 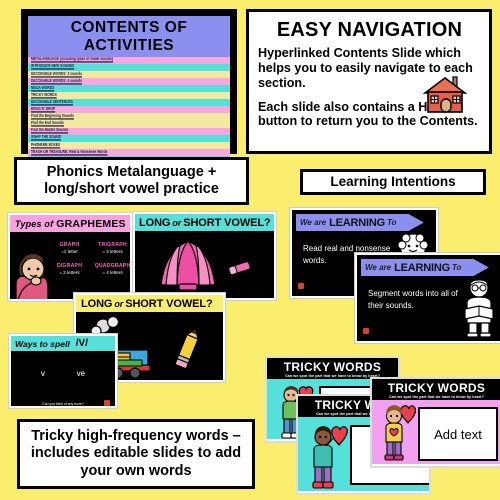 What do you see at coordinates (129, 131) in the screenshot?
I see `contents-row: Find the Middle Sounds` at bounding box center [129, 131].